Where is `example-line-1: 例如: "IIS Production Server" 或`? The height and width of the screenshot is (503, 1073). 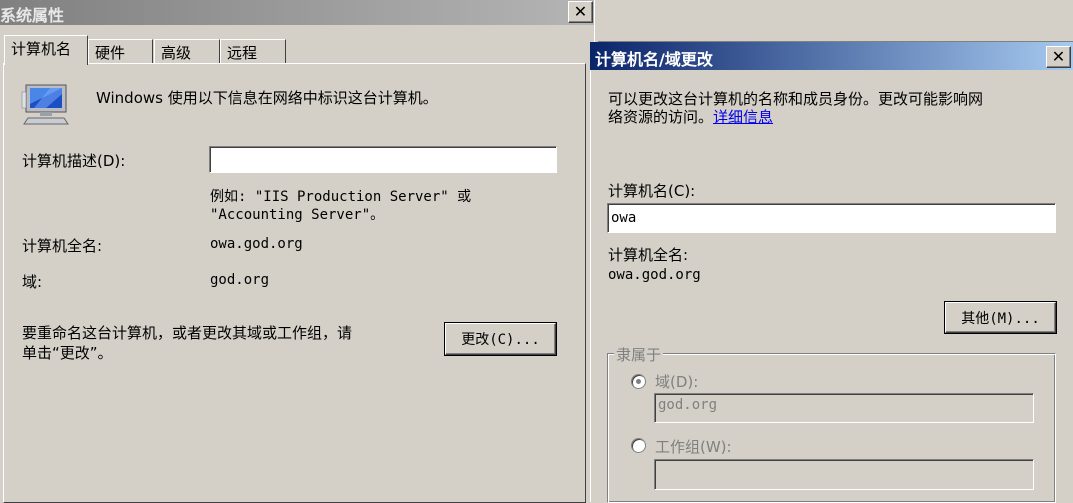 example-line-1: 例如: "IIS Production Server" 或 is located at coordinates (341, 197).